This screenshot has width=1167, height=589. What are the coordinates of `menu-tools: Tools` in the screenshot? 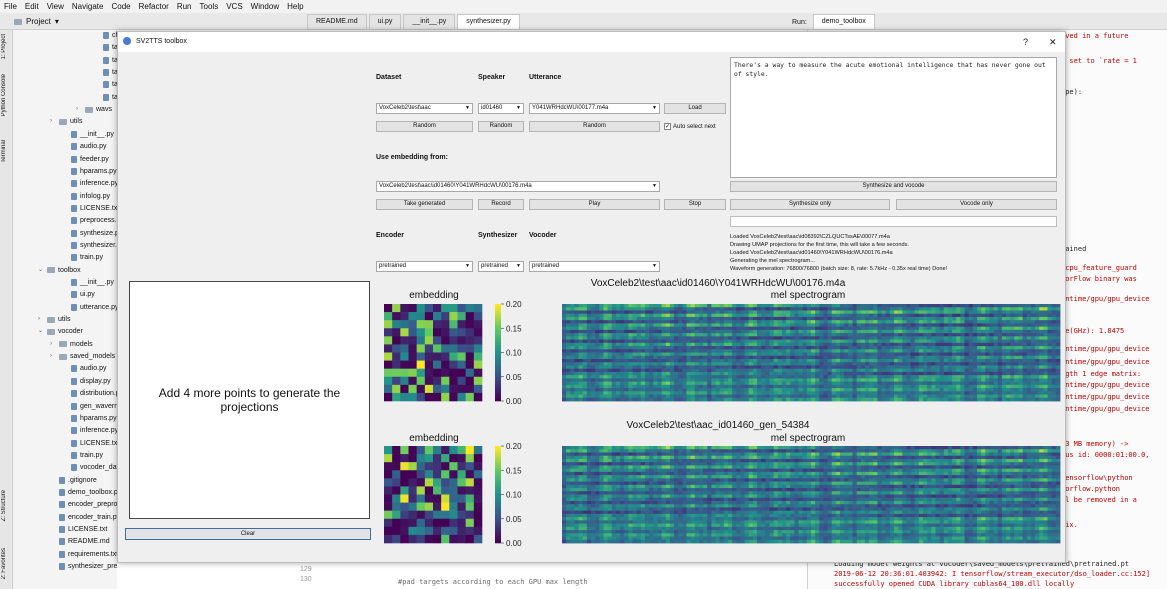 It's located at (209, 6).